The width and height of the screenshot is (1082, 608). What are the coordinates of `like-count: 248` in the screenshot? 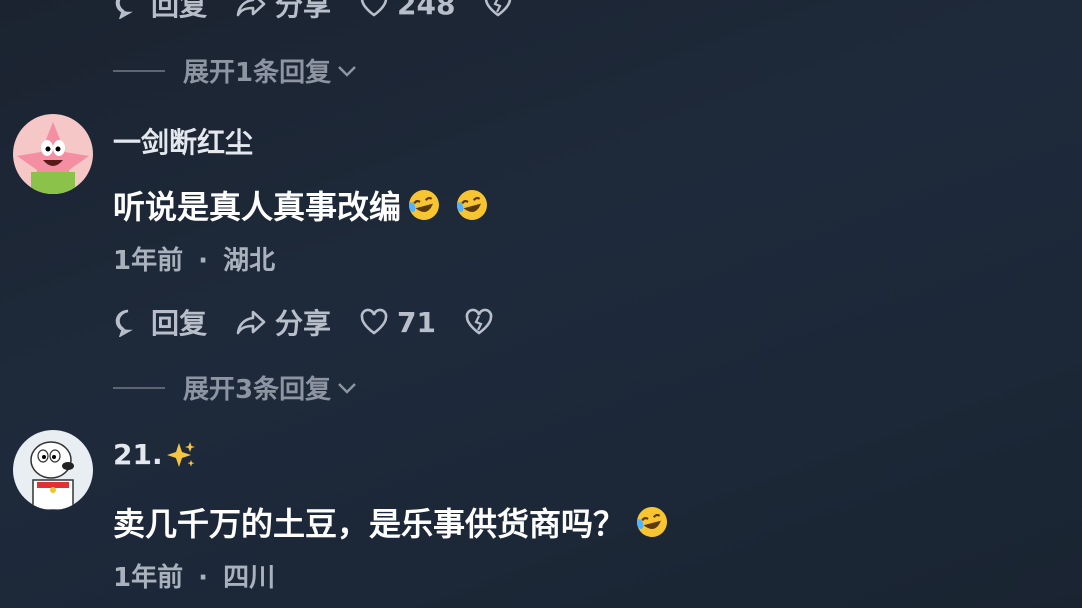 It's located at (426, 10).